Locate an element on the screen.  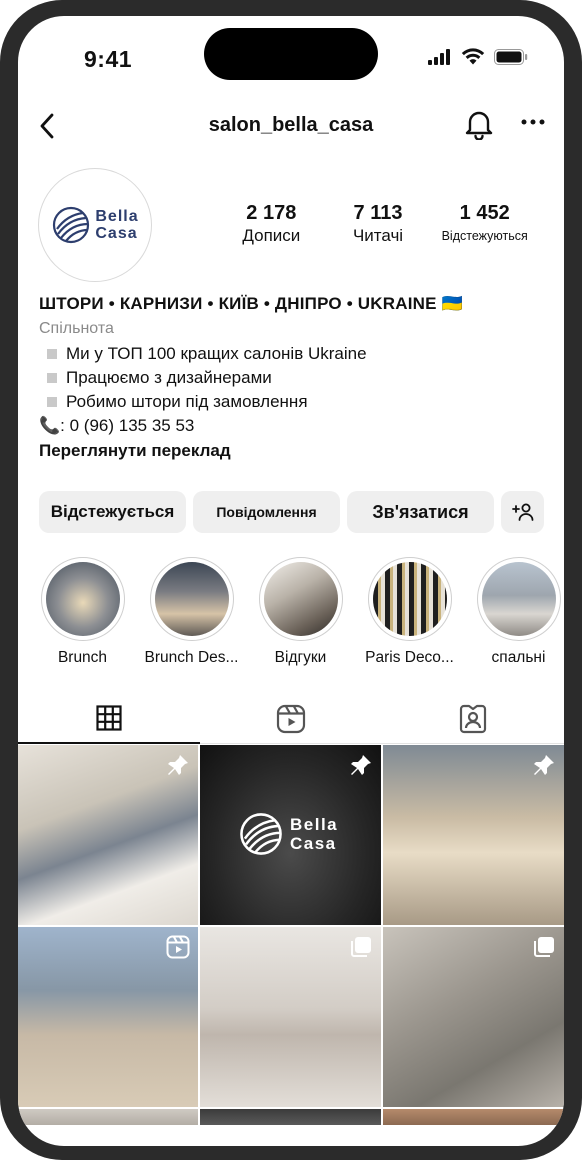
grid-icon is located at coordinates (109, 718).